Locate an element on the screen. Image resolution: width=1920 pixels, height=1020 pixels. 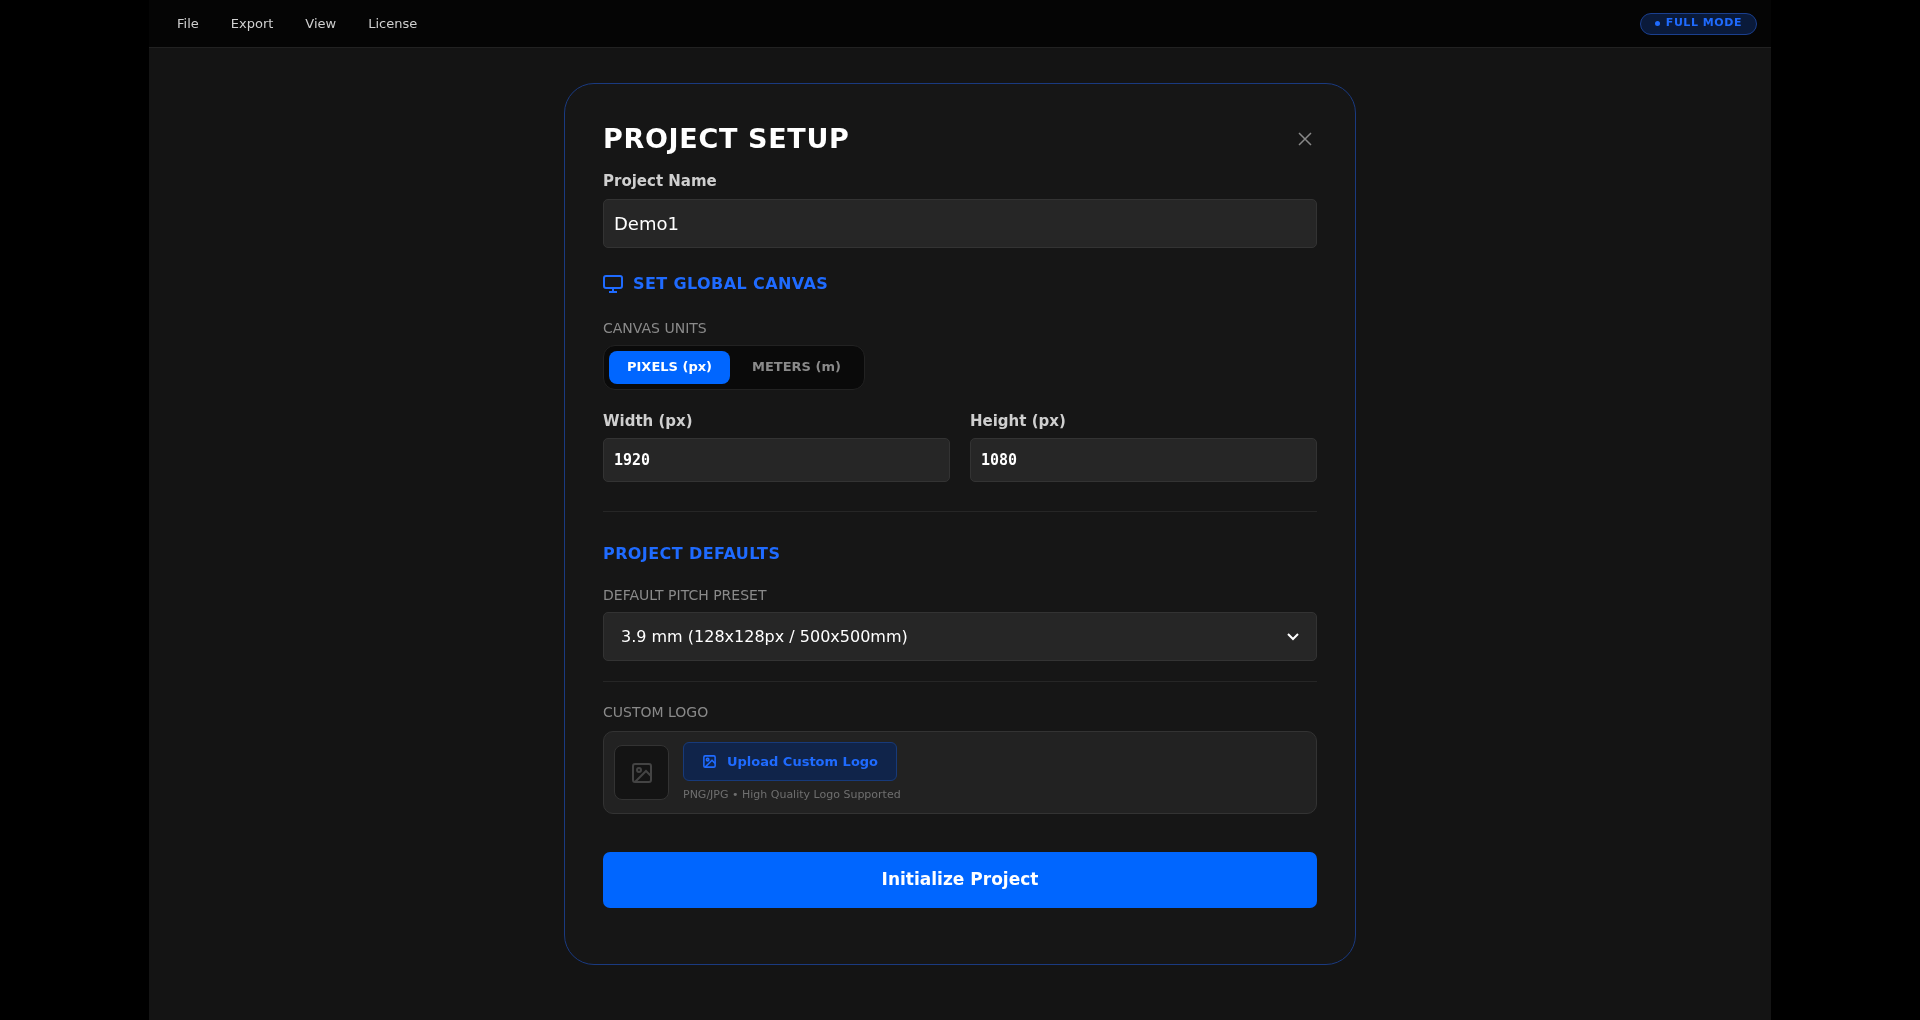
menu-item: License is located at coordinates (393, 23).